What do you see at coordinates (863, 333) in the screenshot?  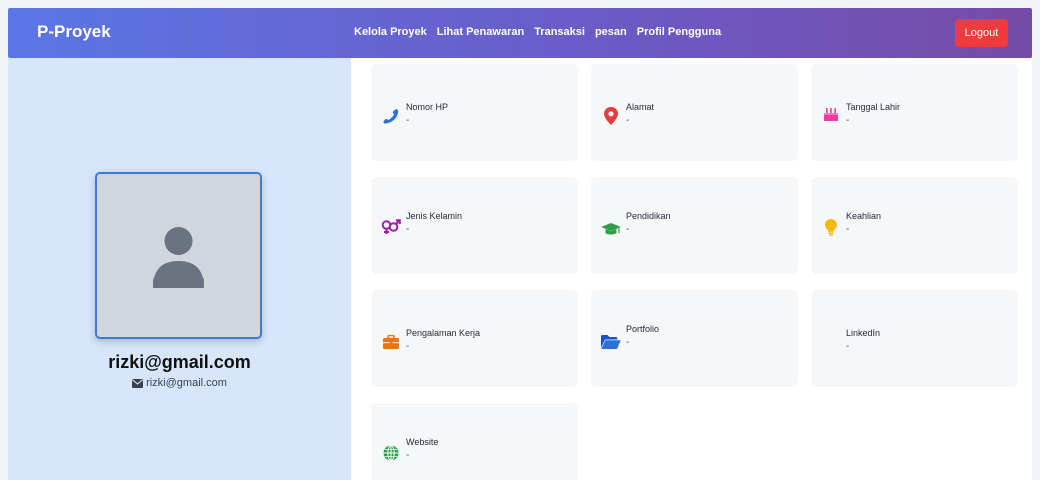 I see `field-label: LinkedIn` at bounding box center [863, 333].